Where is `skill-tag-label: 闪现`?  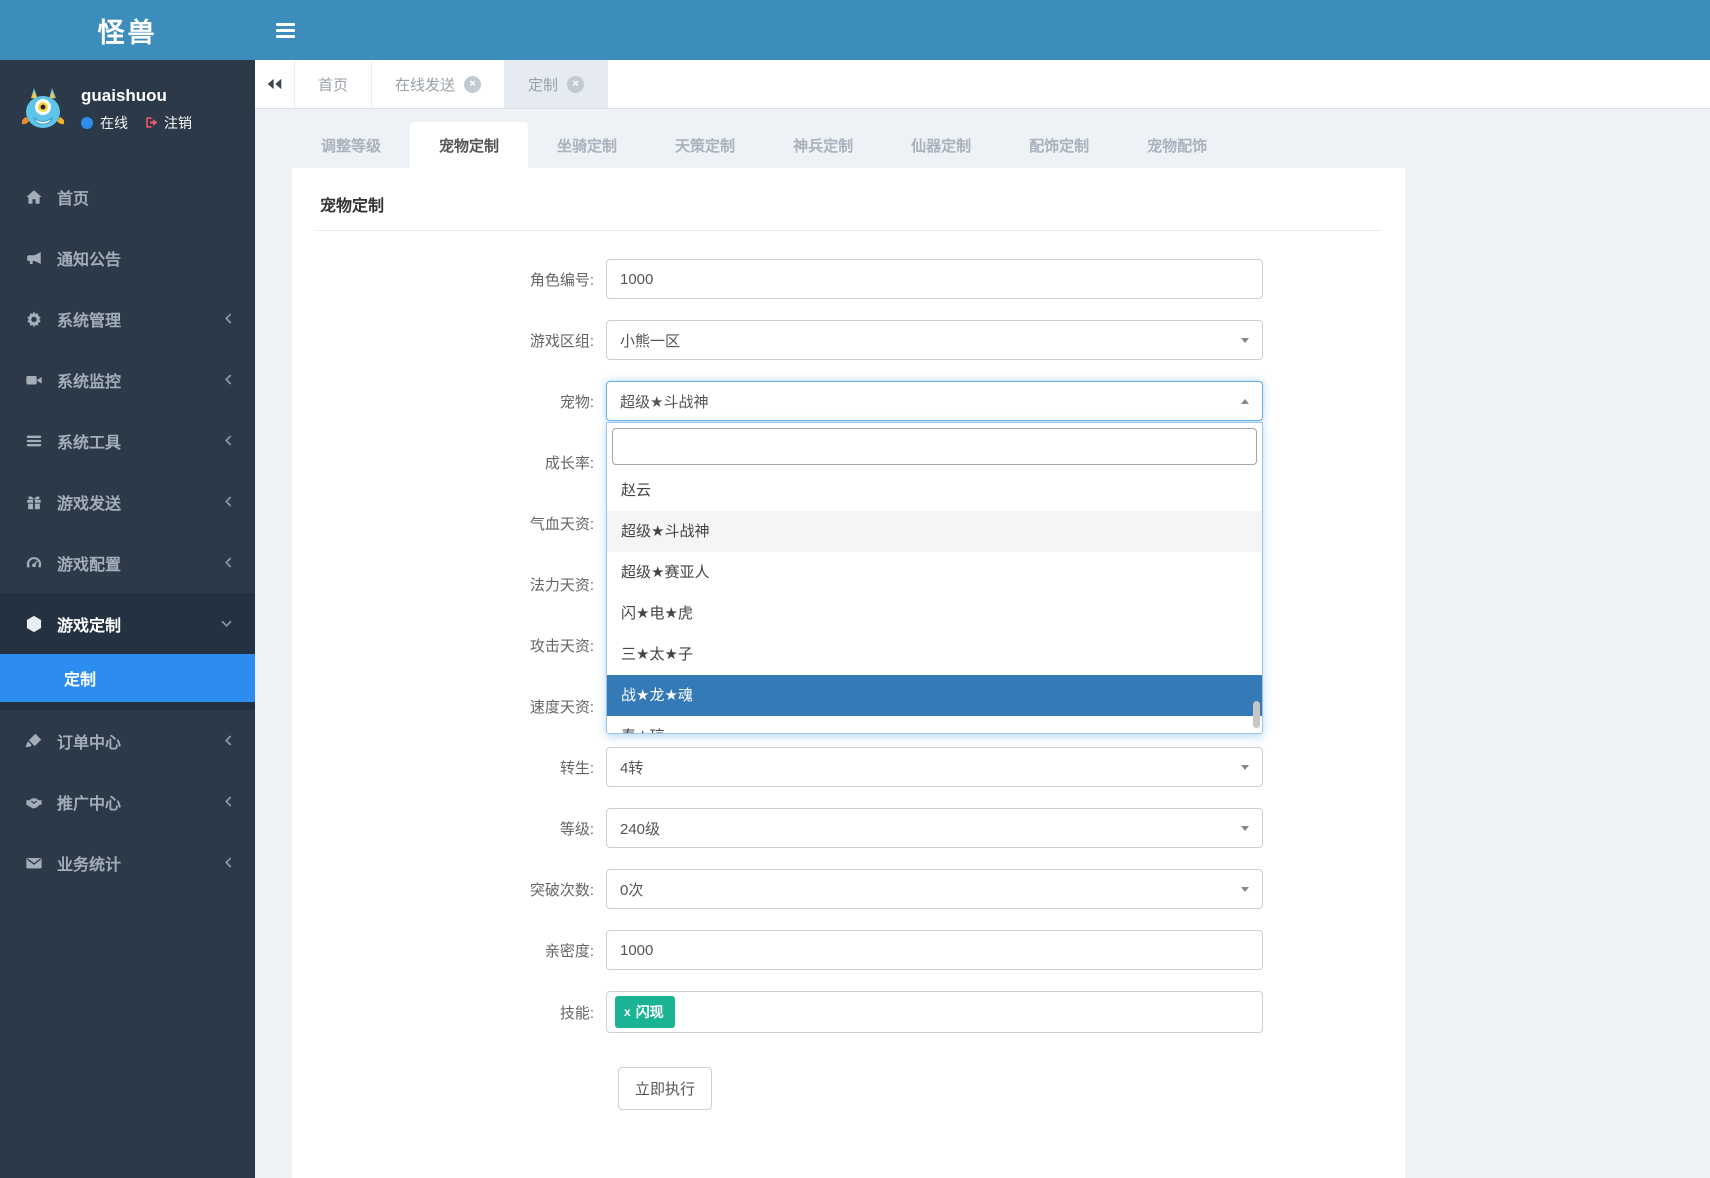 skill-tag-label: 闪现 is located at coordinates (649, 1012).